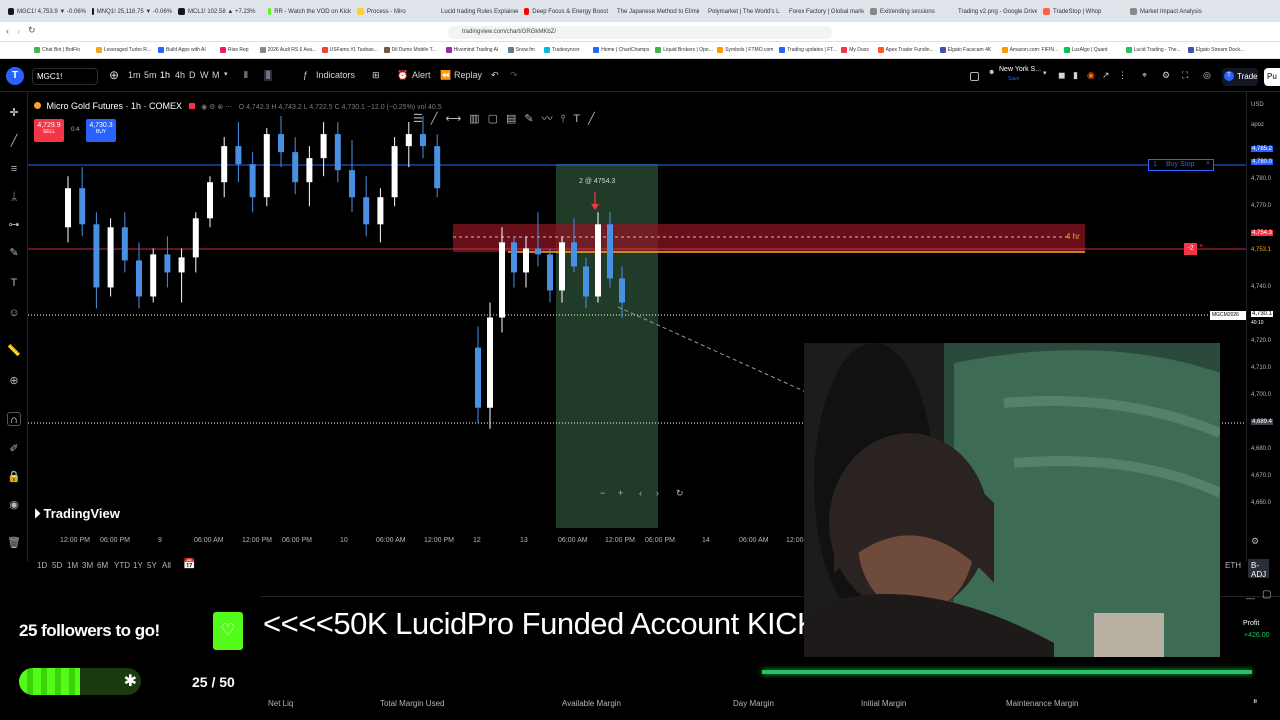  I want to click on goto-date-icon: 📅, so click(189, 564).